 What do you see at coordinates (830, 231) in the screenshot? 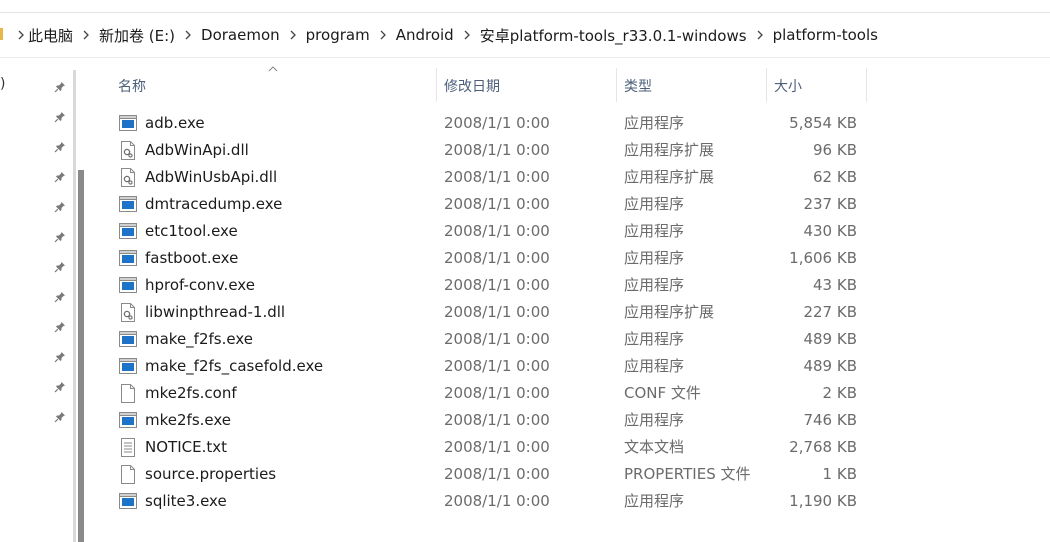
I see `file-size: 430 KB` at bounding box center [830, 231].